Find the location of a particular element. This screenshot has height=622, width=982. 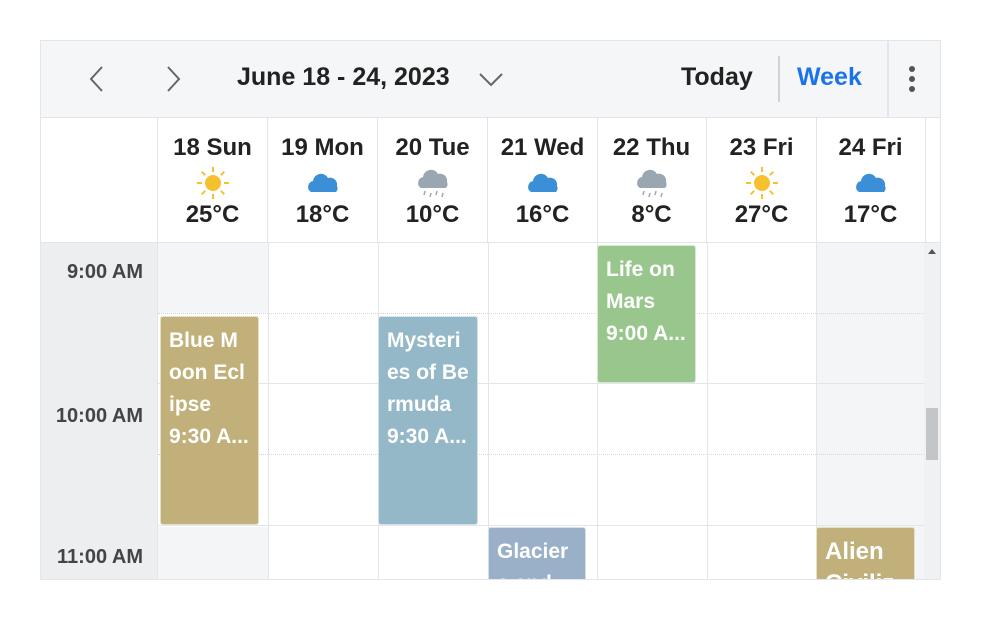

appointment-title: Life on Mars is located at coordinates (640, 285).